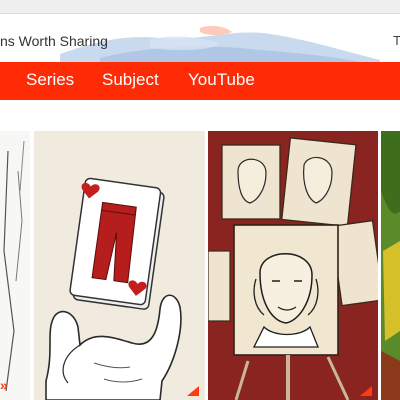  I want to click on gallery-card-partial-right, so click(390, 265).